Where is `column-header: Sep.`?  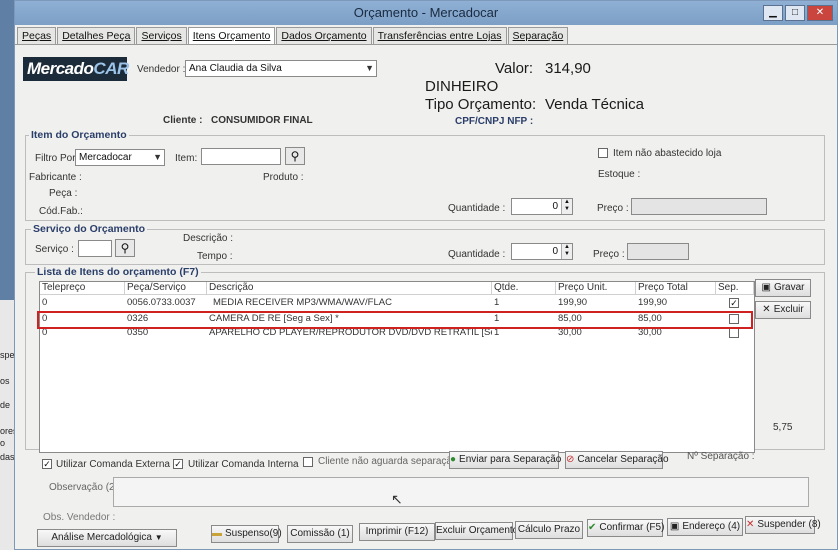 column-header: Sep. is located at coordinates (735, 288).